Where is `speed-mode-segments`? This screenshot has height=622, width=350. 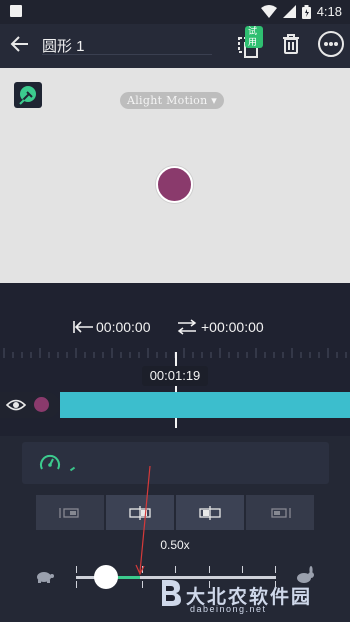 speed-mode-segments is located at coordinates (175, 512).